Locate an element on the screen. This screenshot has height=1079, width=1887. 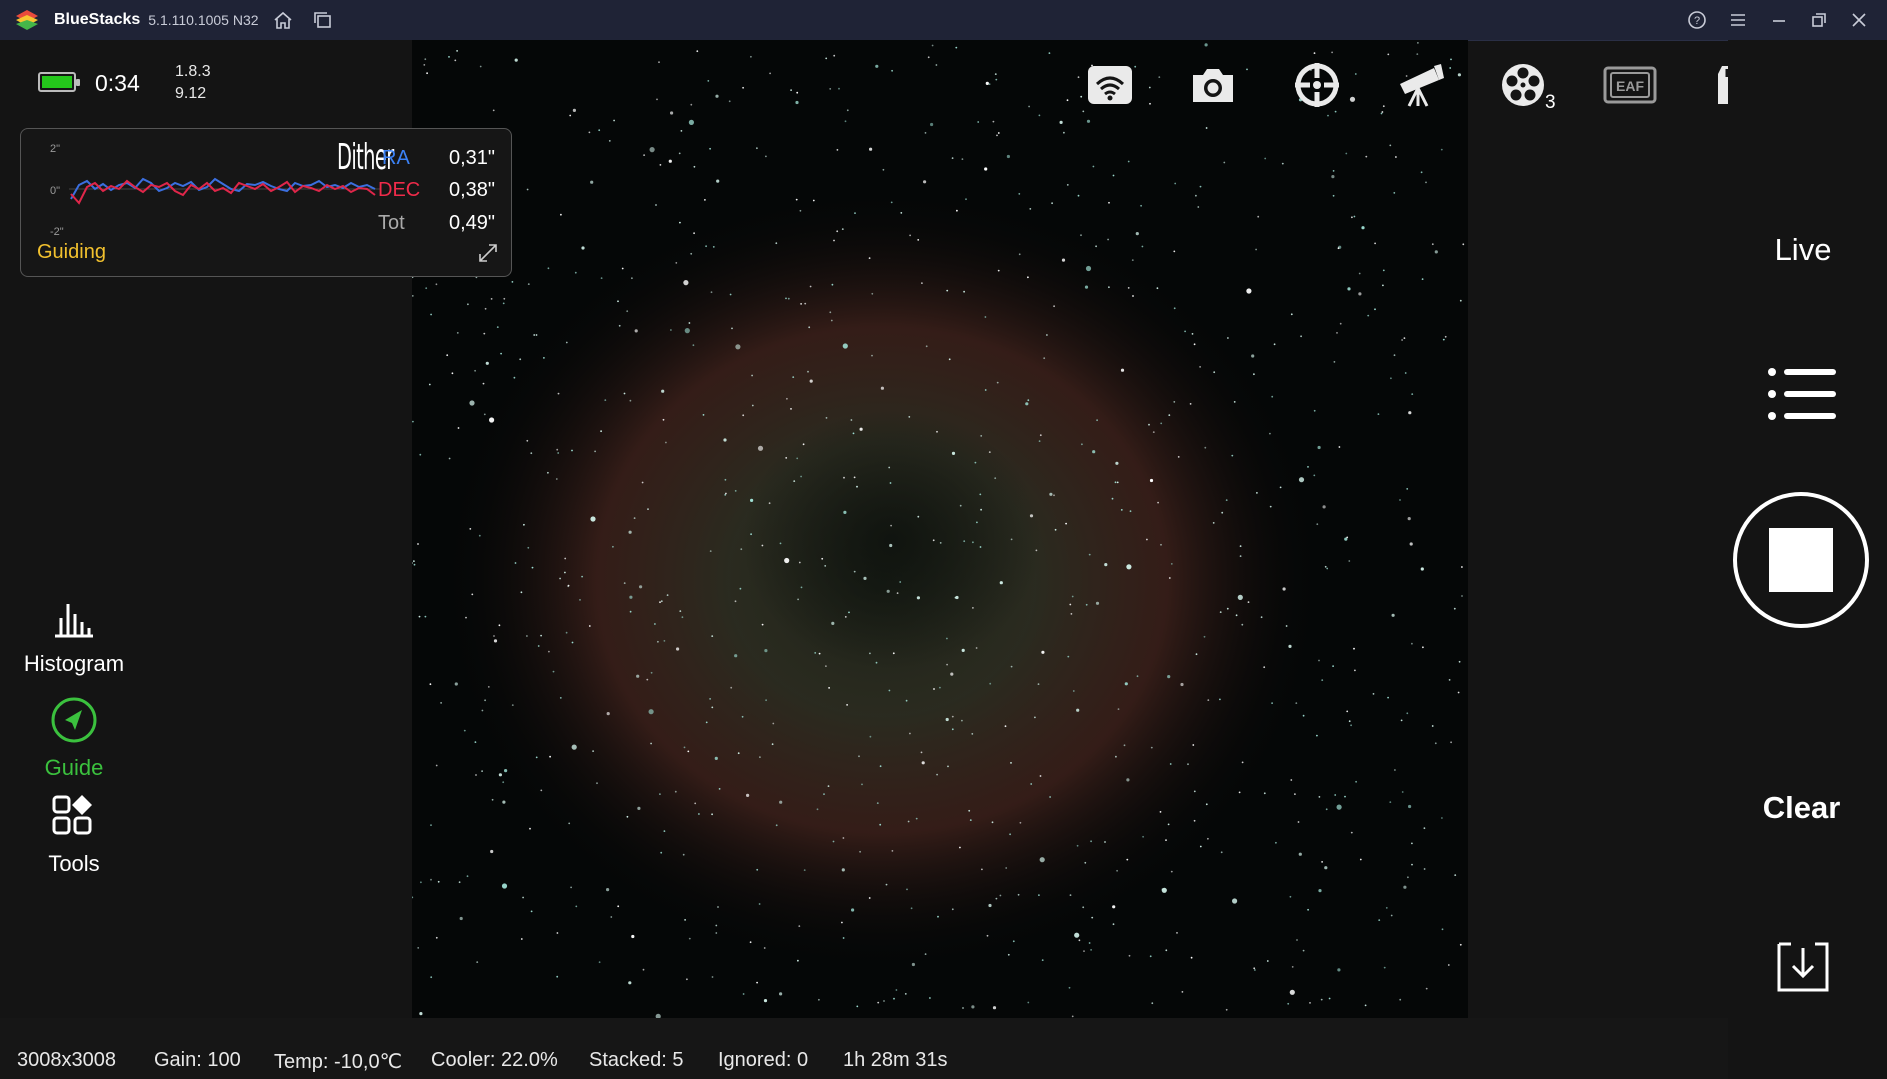
guide-button: Guide is located at coordinates (74, 738).